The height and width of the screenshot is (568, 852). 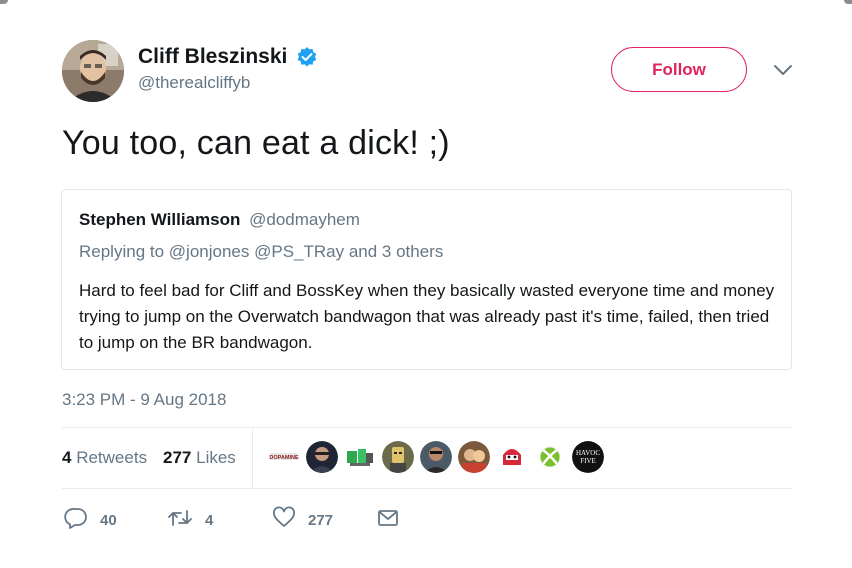 I want to click on tweet-header: Cliff Bleszinski @therealcliffyb Follow, so click(x=429, y=72).